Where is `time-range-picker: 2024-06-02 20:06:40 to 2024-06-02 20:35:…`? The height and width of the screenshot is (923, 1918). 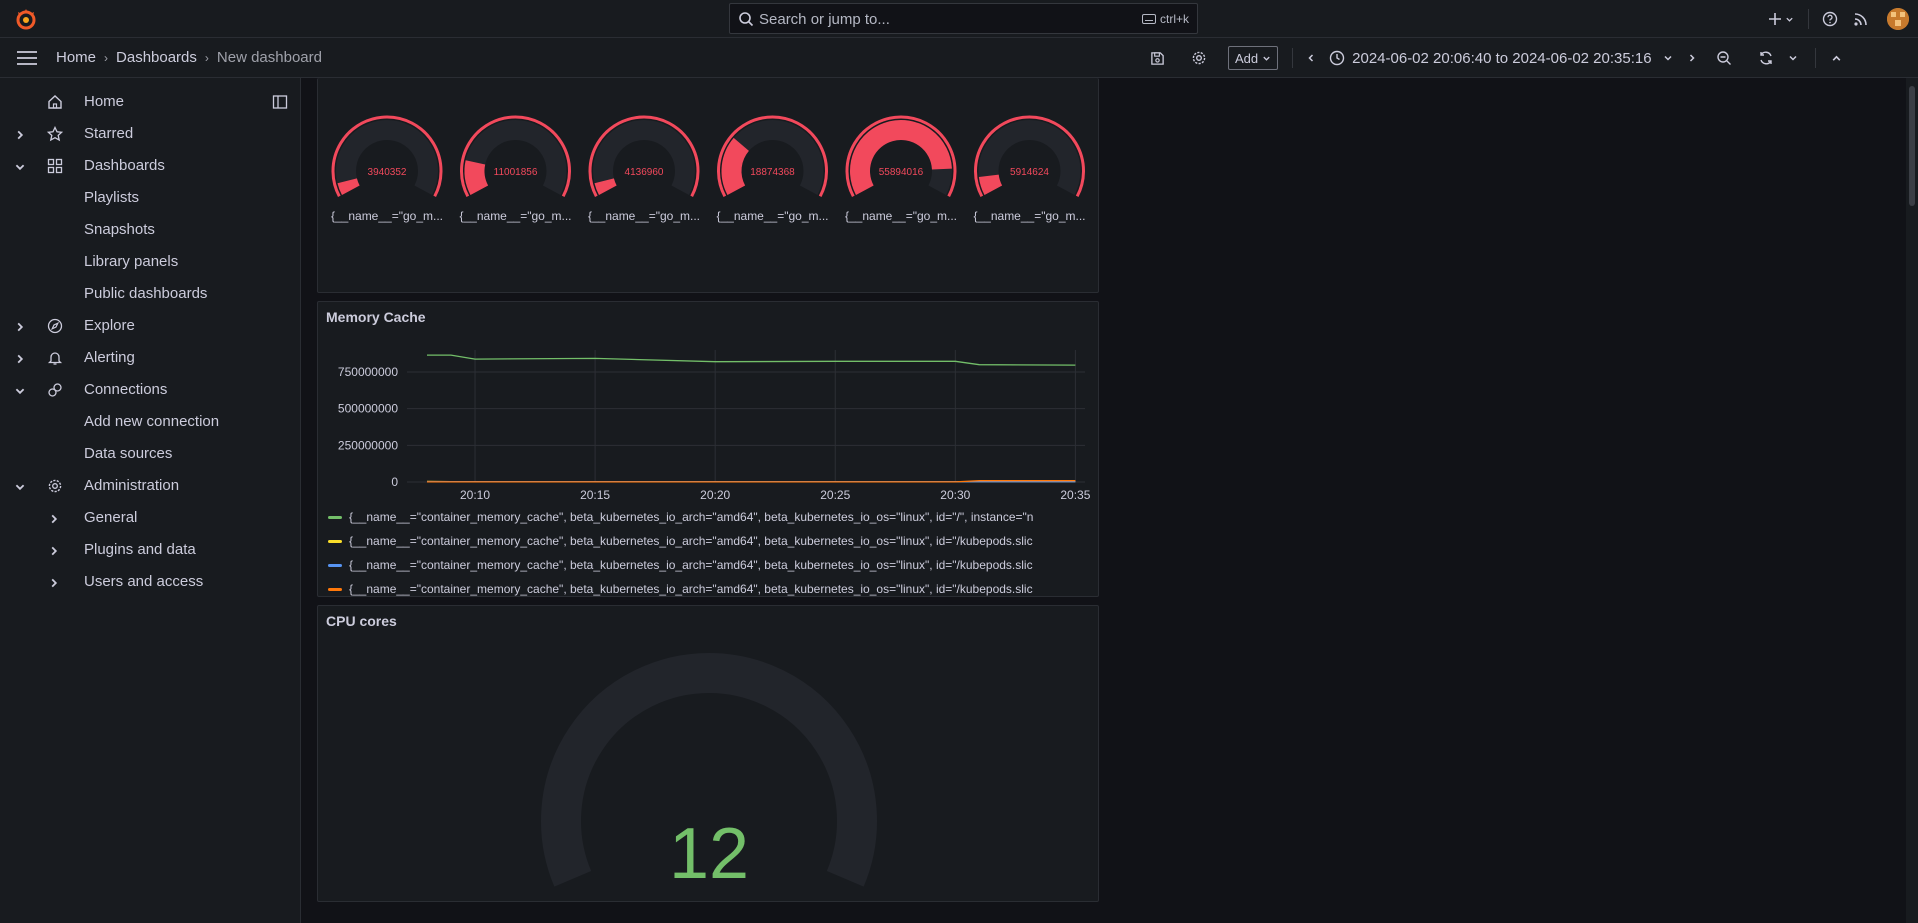
time-range-picker: 2024-06-02 20:06:40 to 2024-06-02 20:35:… is located at coordinates (1500, 58).